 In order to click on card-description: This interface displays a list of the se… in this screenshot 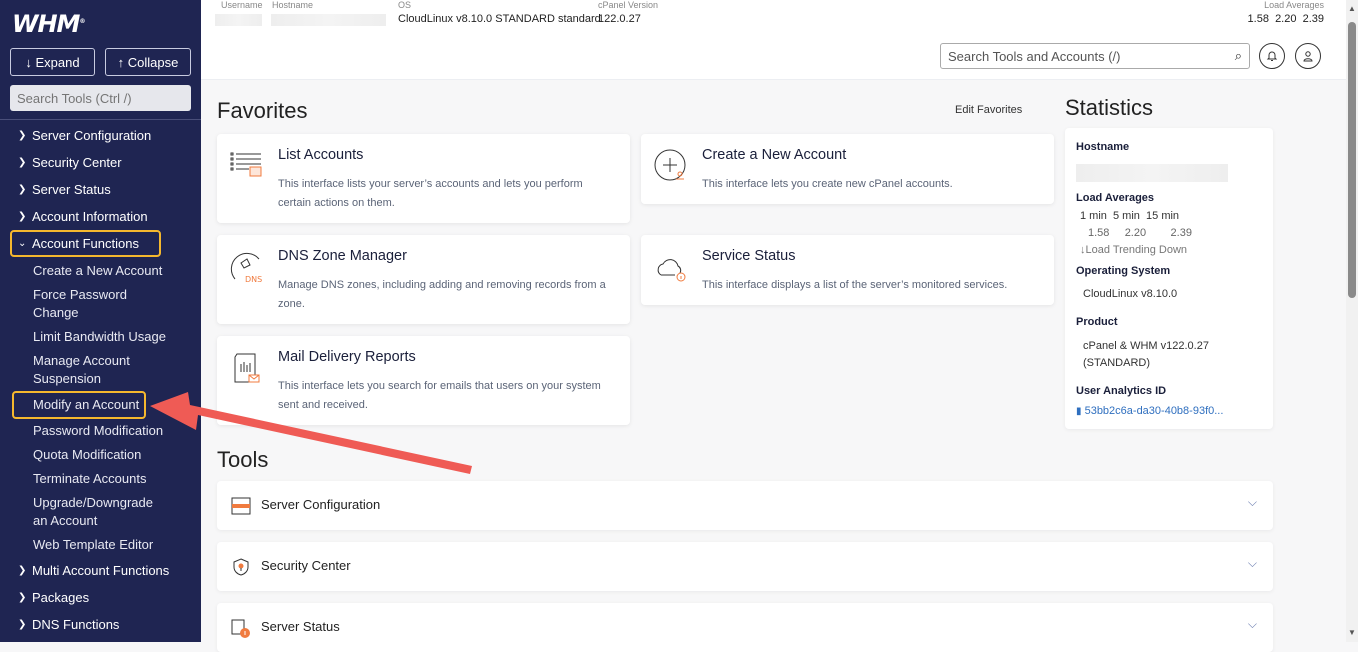, I will do `click(855, 285)`.